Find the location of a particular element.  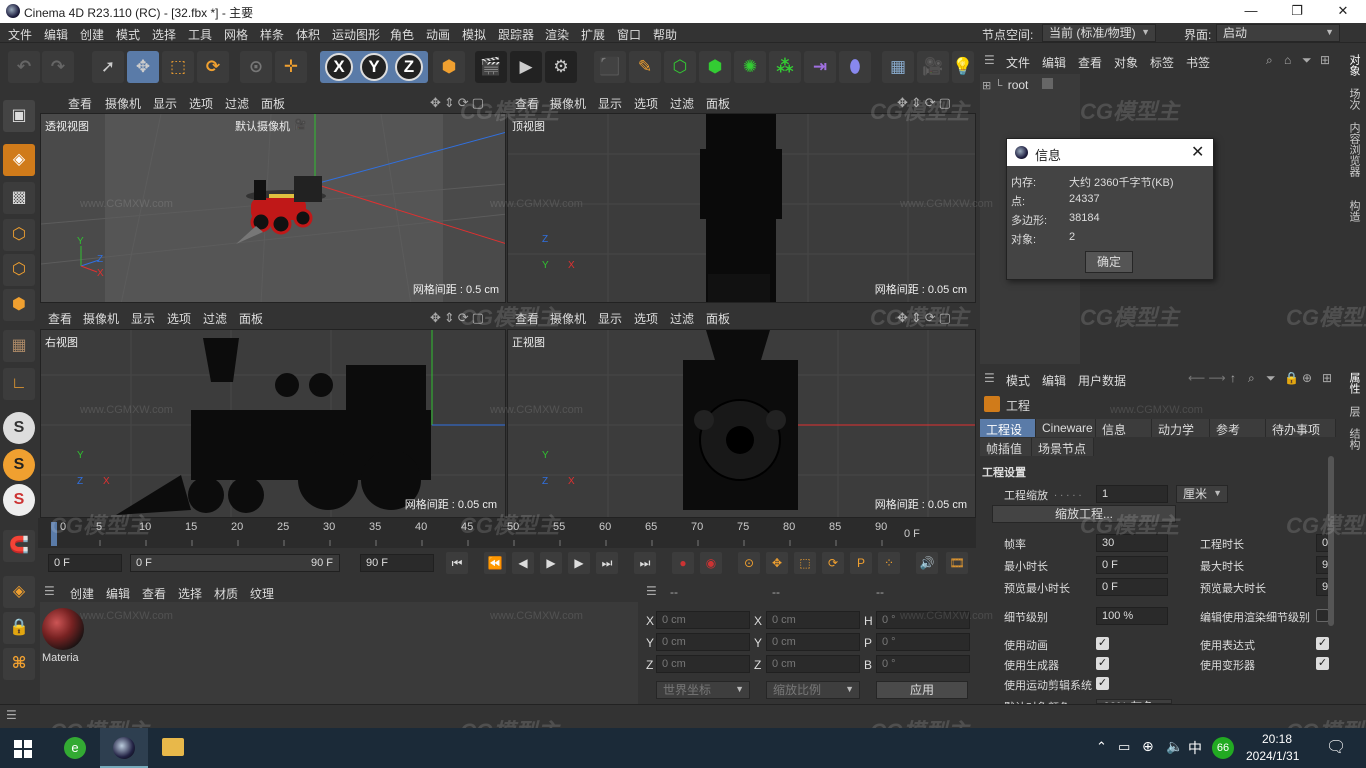

filter-icon: ⏷ is located at coordinates (1307, 60).